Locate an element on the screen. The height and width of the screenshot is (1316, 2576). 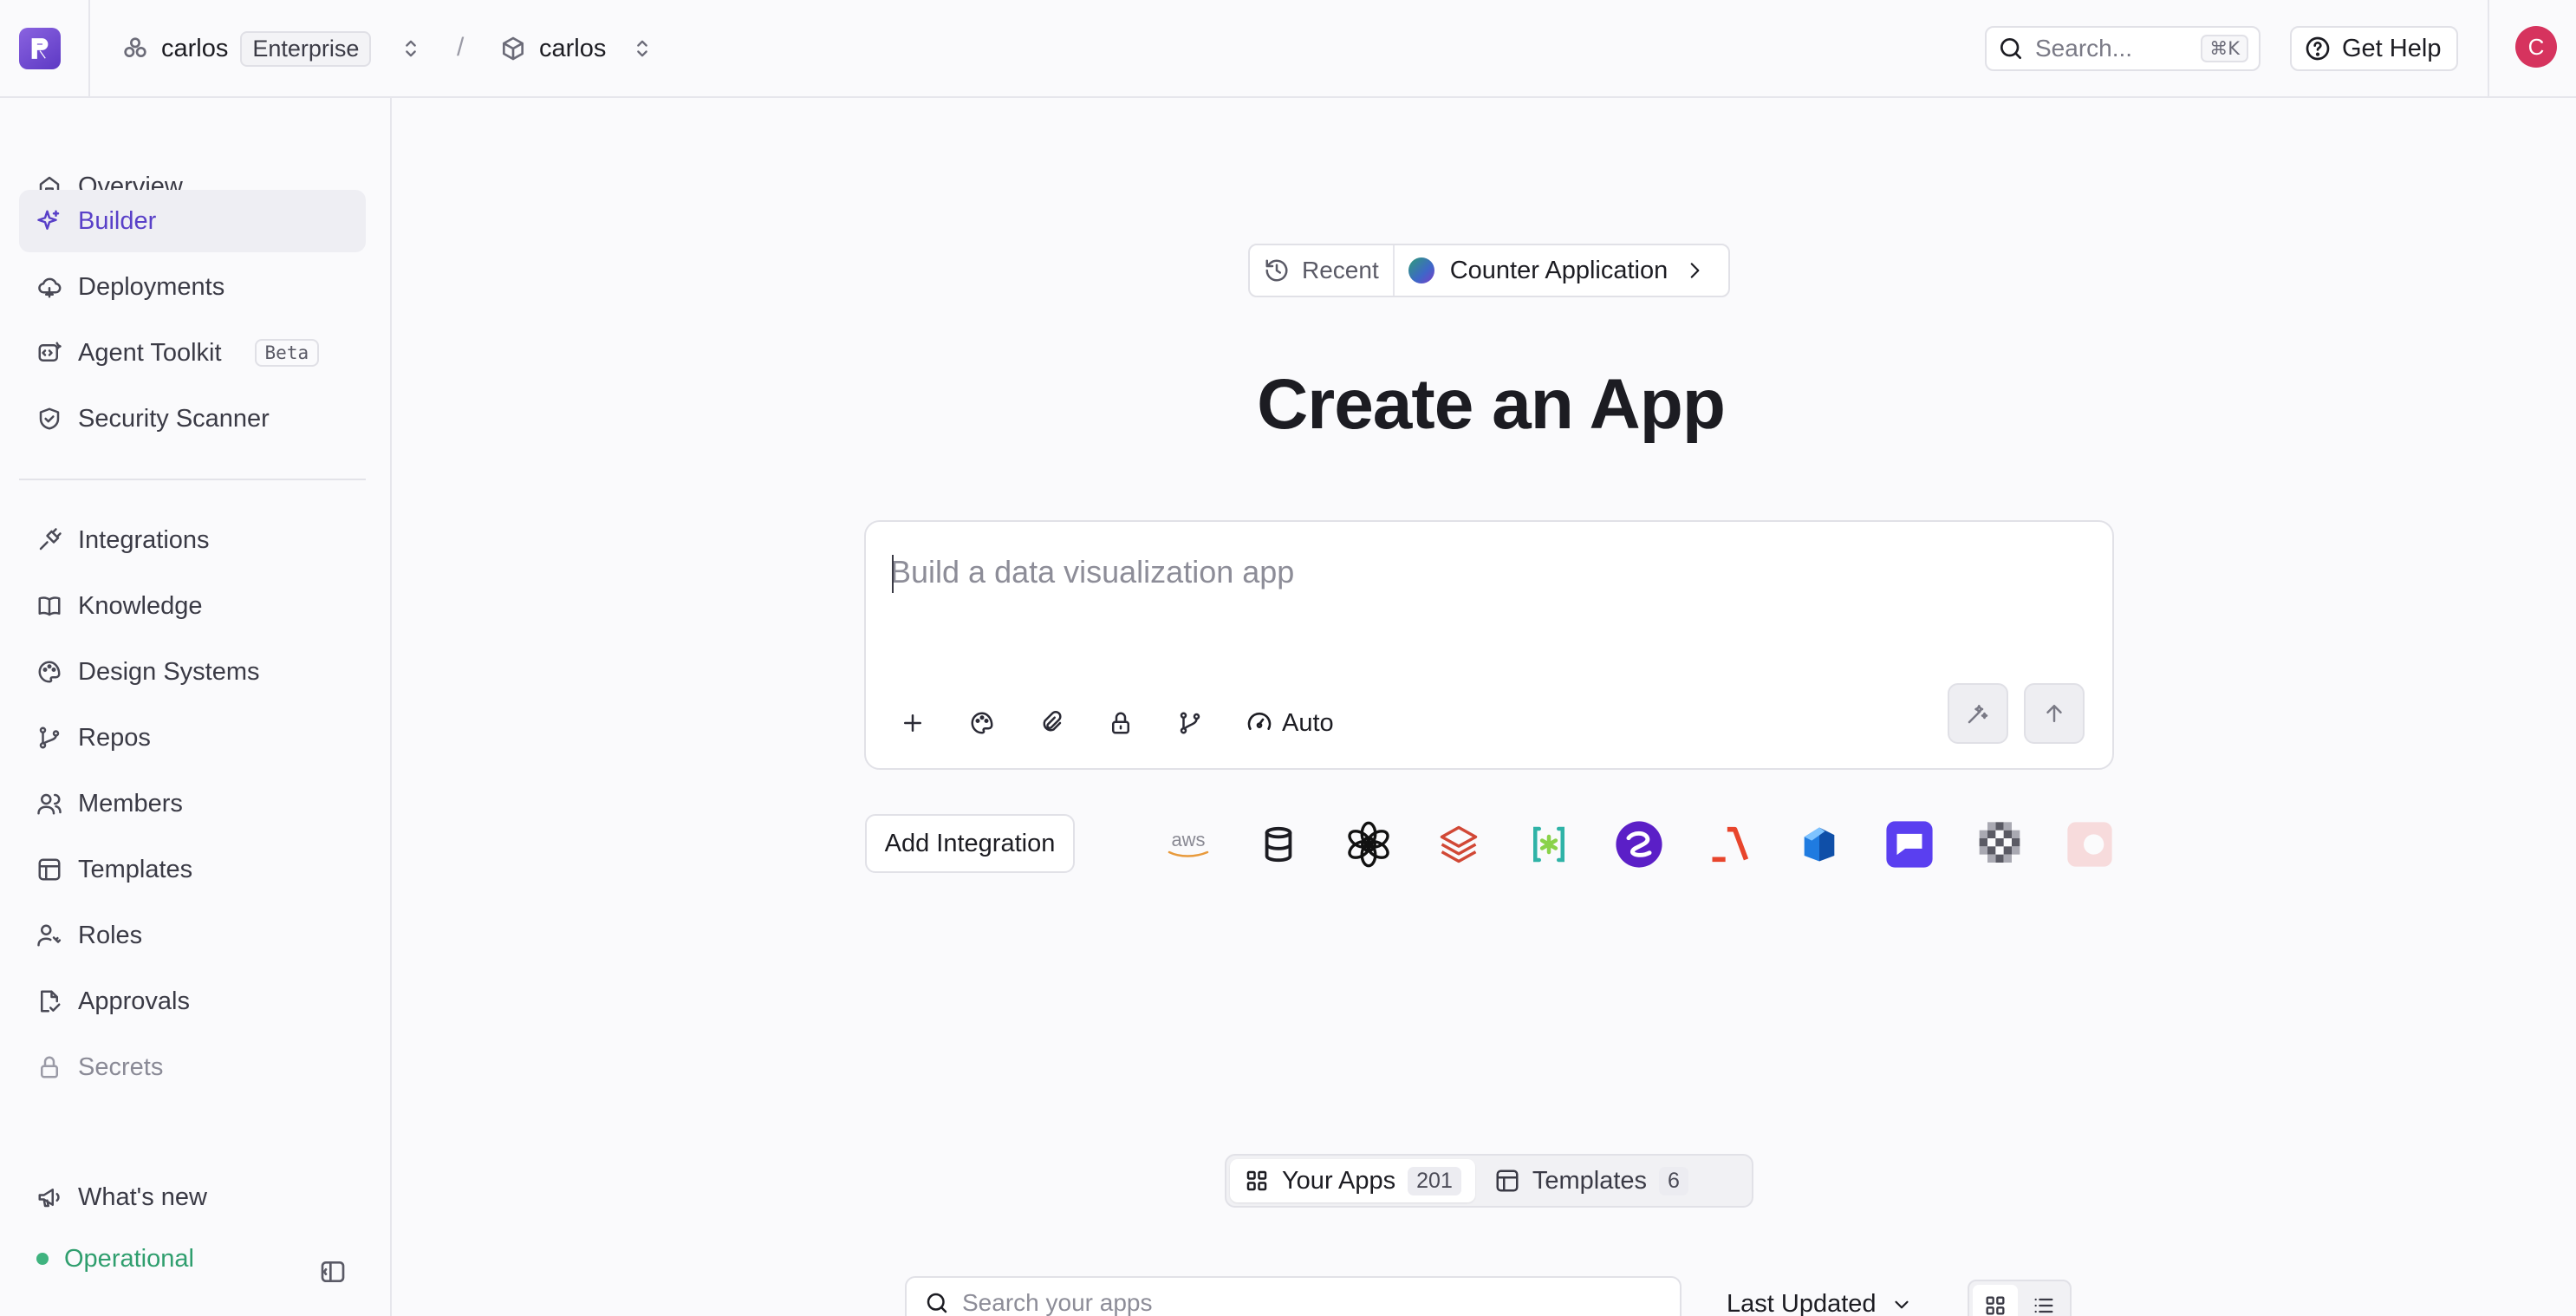
sidebar-item-roles: Roles is located at coordinates (192, 935).